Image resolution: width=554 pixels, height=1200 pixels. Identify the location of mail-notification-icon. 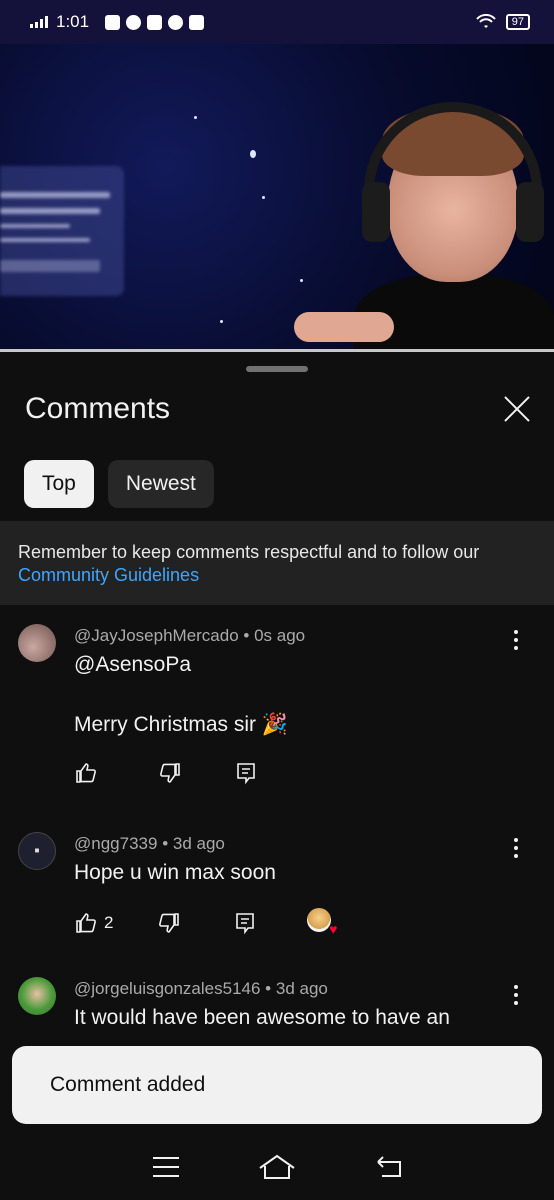
(197, 22).